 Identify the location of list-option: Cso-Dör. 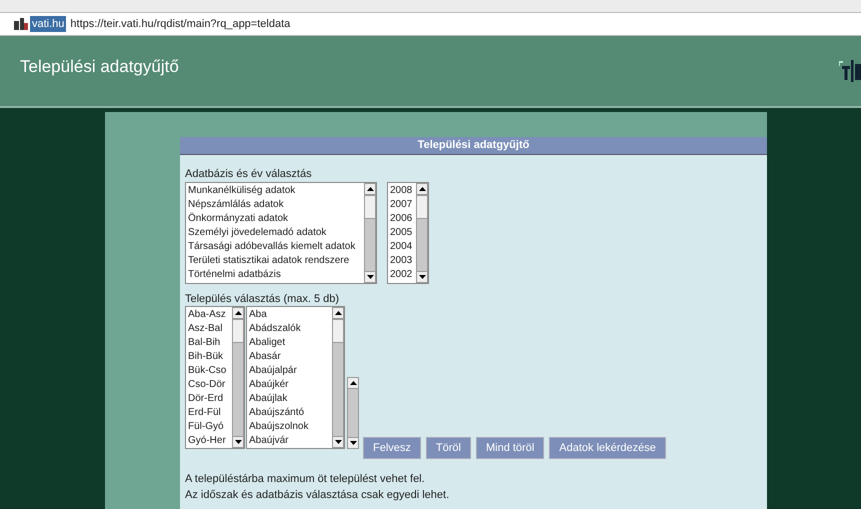
(209, 385).